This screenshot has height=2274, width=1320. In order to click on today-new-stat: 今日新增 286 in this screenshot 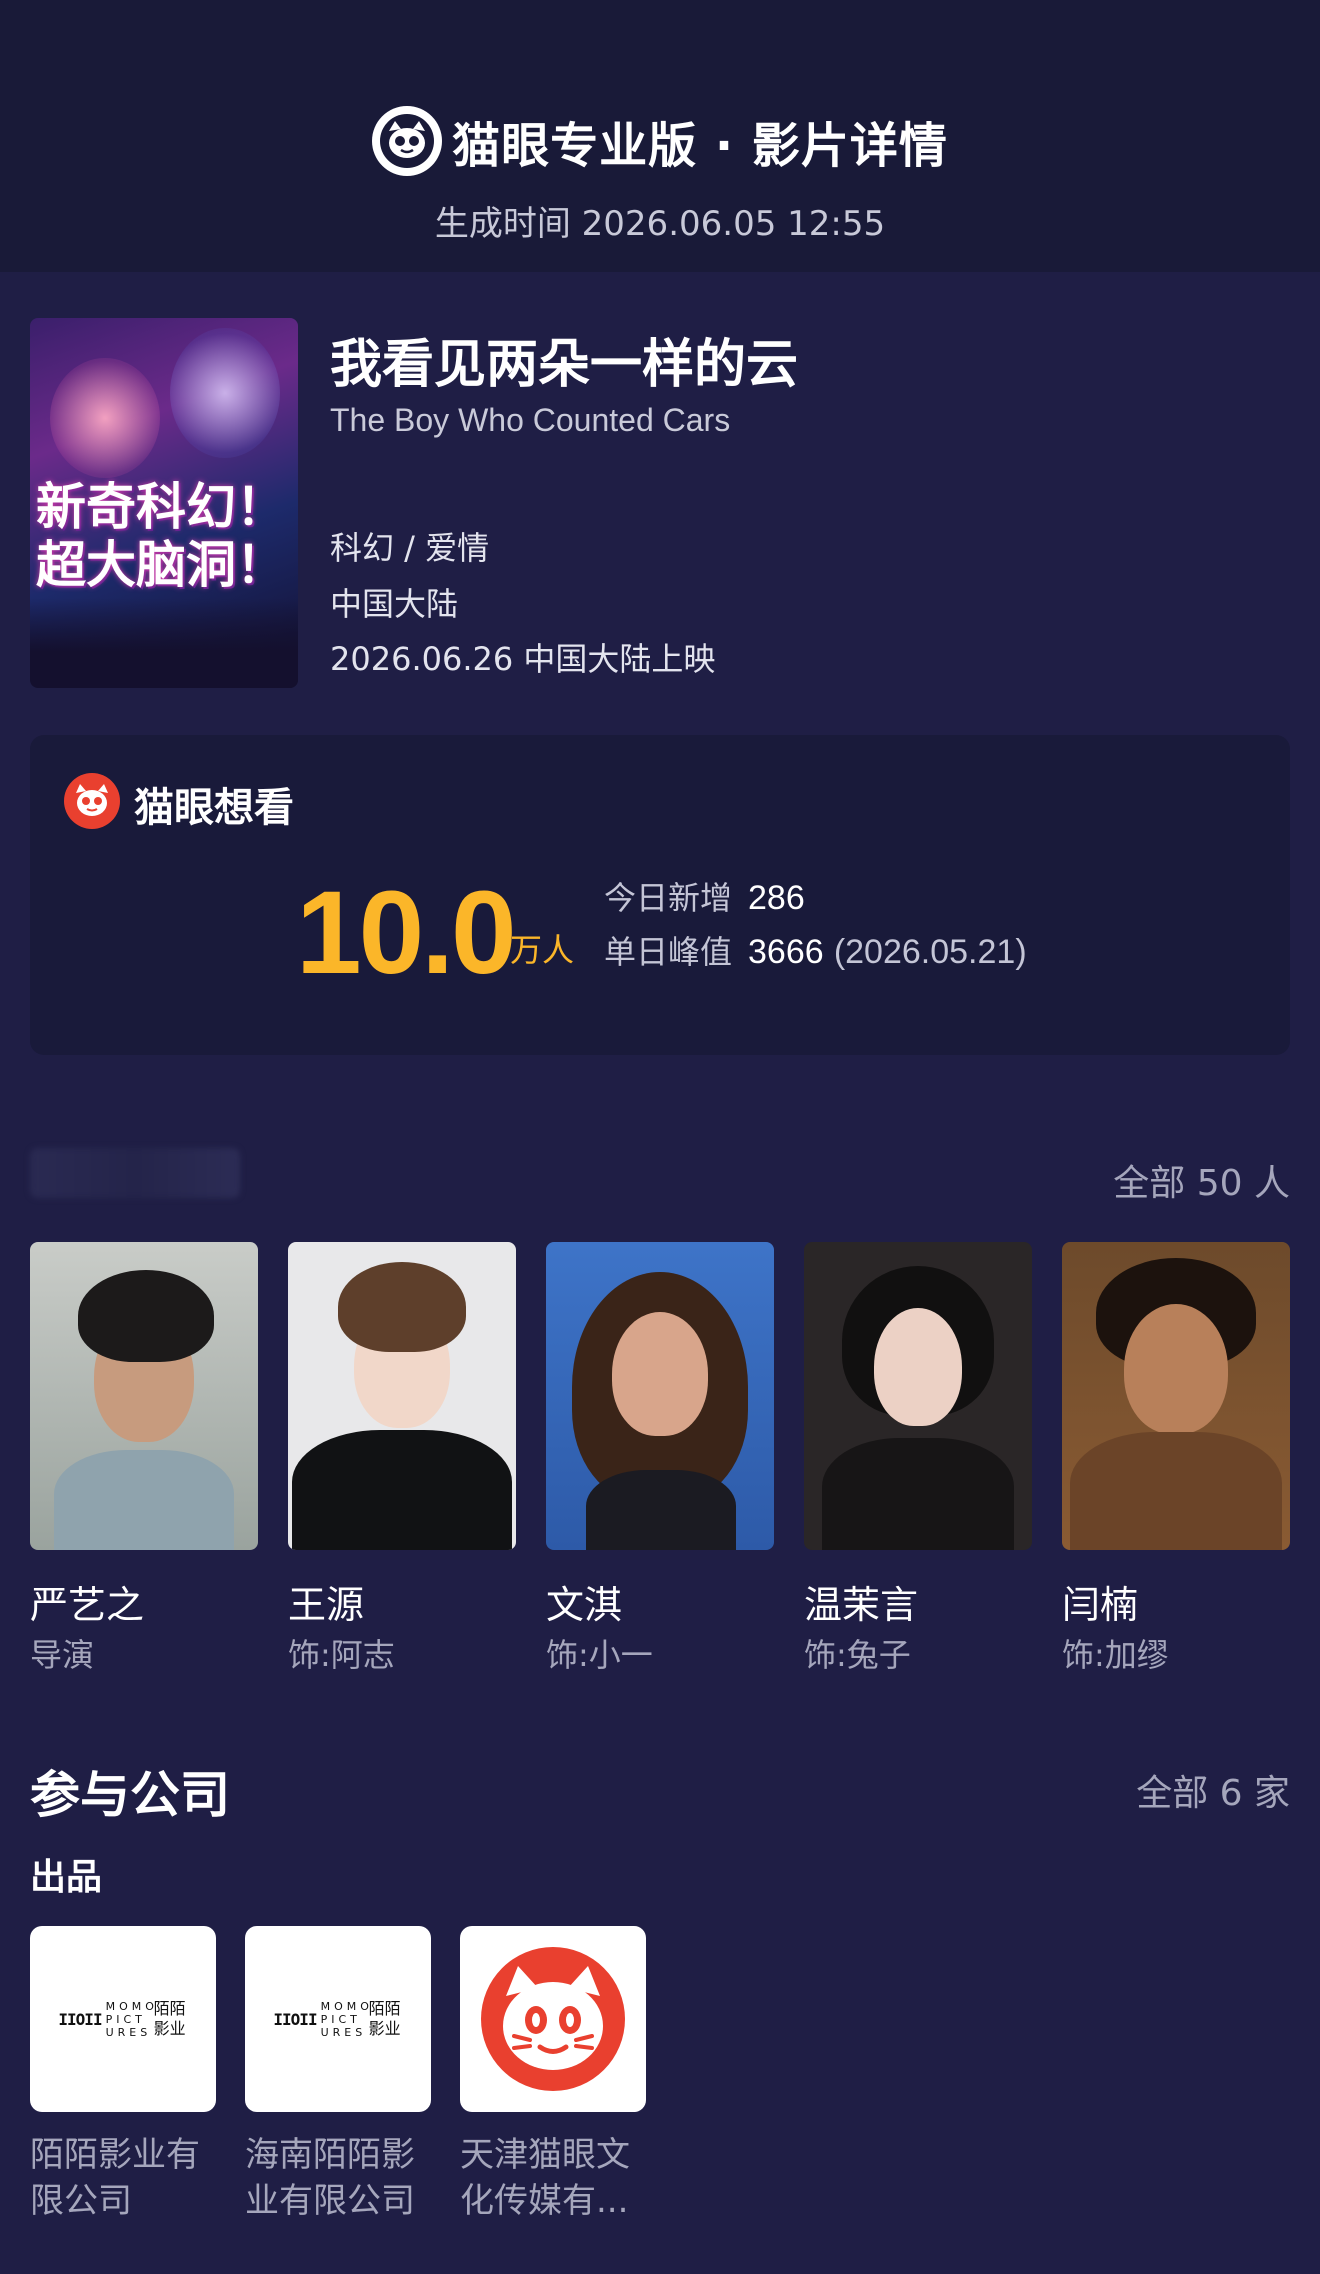, I will do `click(704, 896)`.